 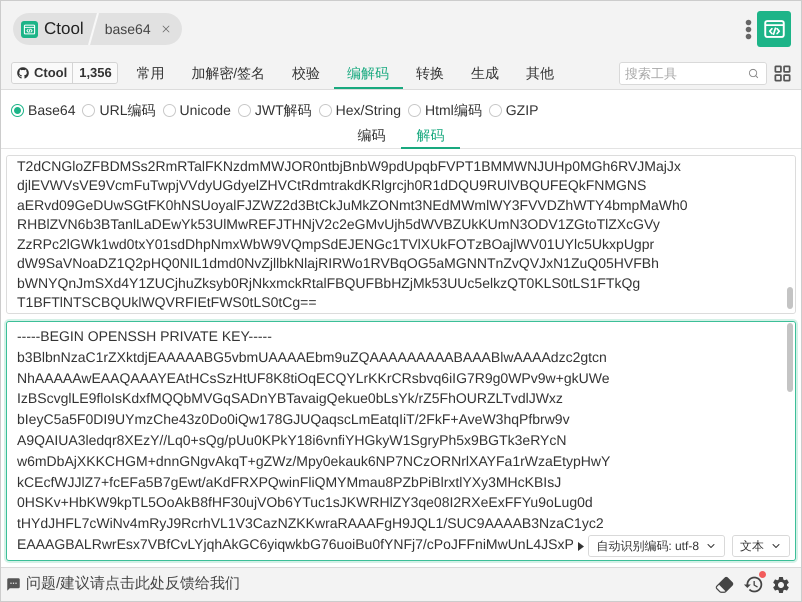 I want to click on triangle-right-icon, so click(x=581, y=546).